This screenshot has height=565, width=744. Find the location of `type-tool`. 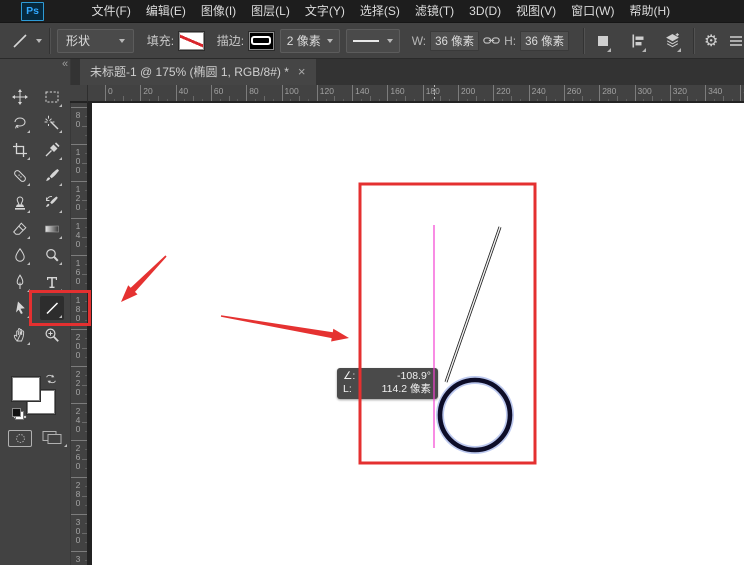

type-tool is located at coordinates (52, 282).